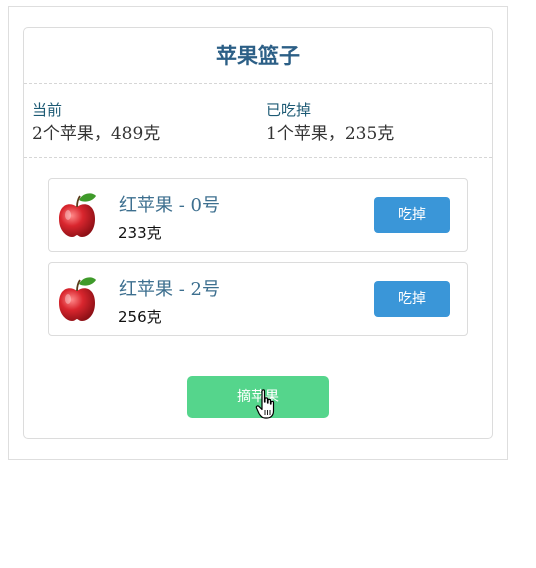 This screenshot has width=536, height=568. I want to click on apple-item: 红苹果 - 2号 256克 吃掉, so click(258, 299).